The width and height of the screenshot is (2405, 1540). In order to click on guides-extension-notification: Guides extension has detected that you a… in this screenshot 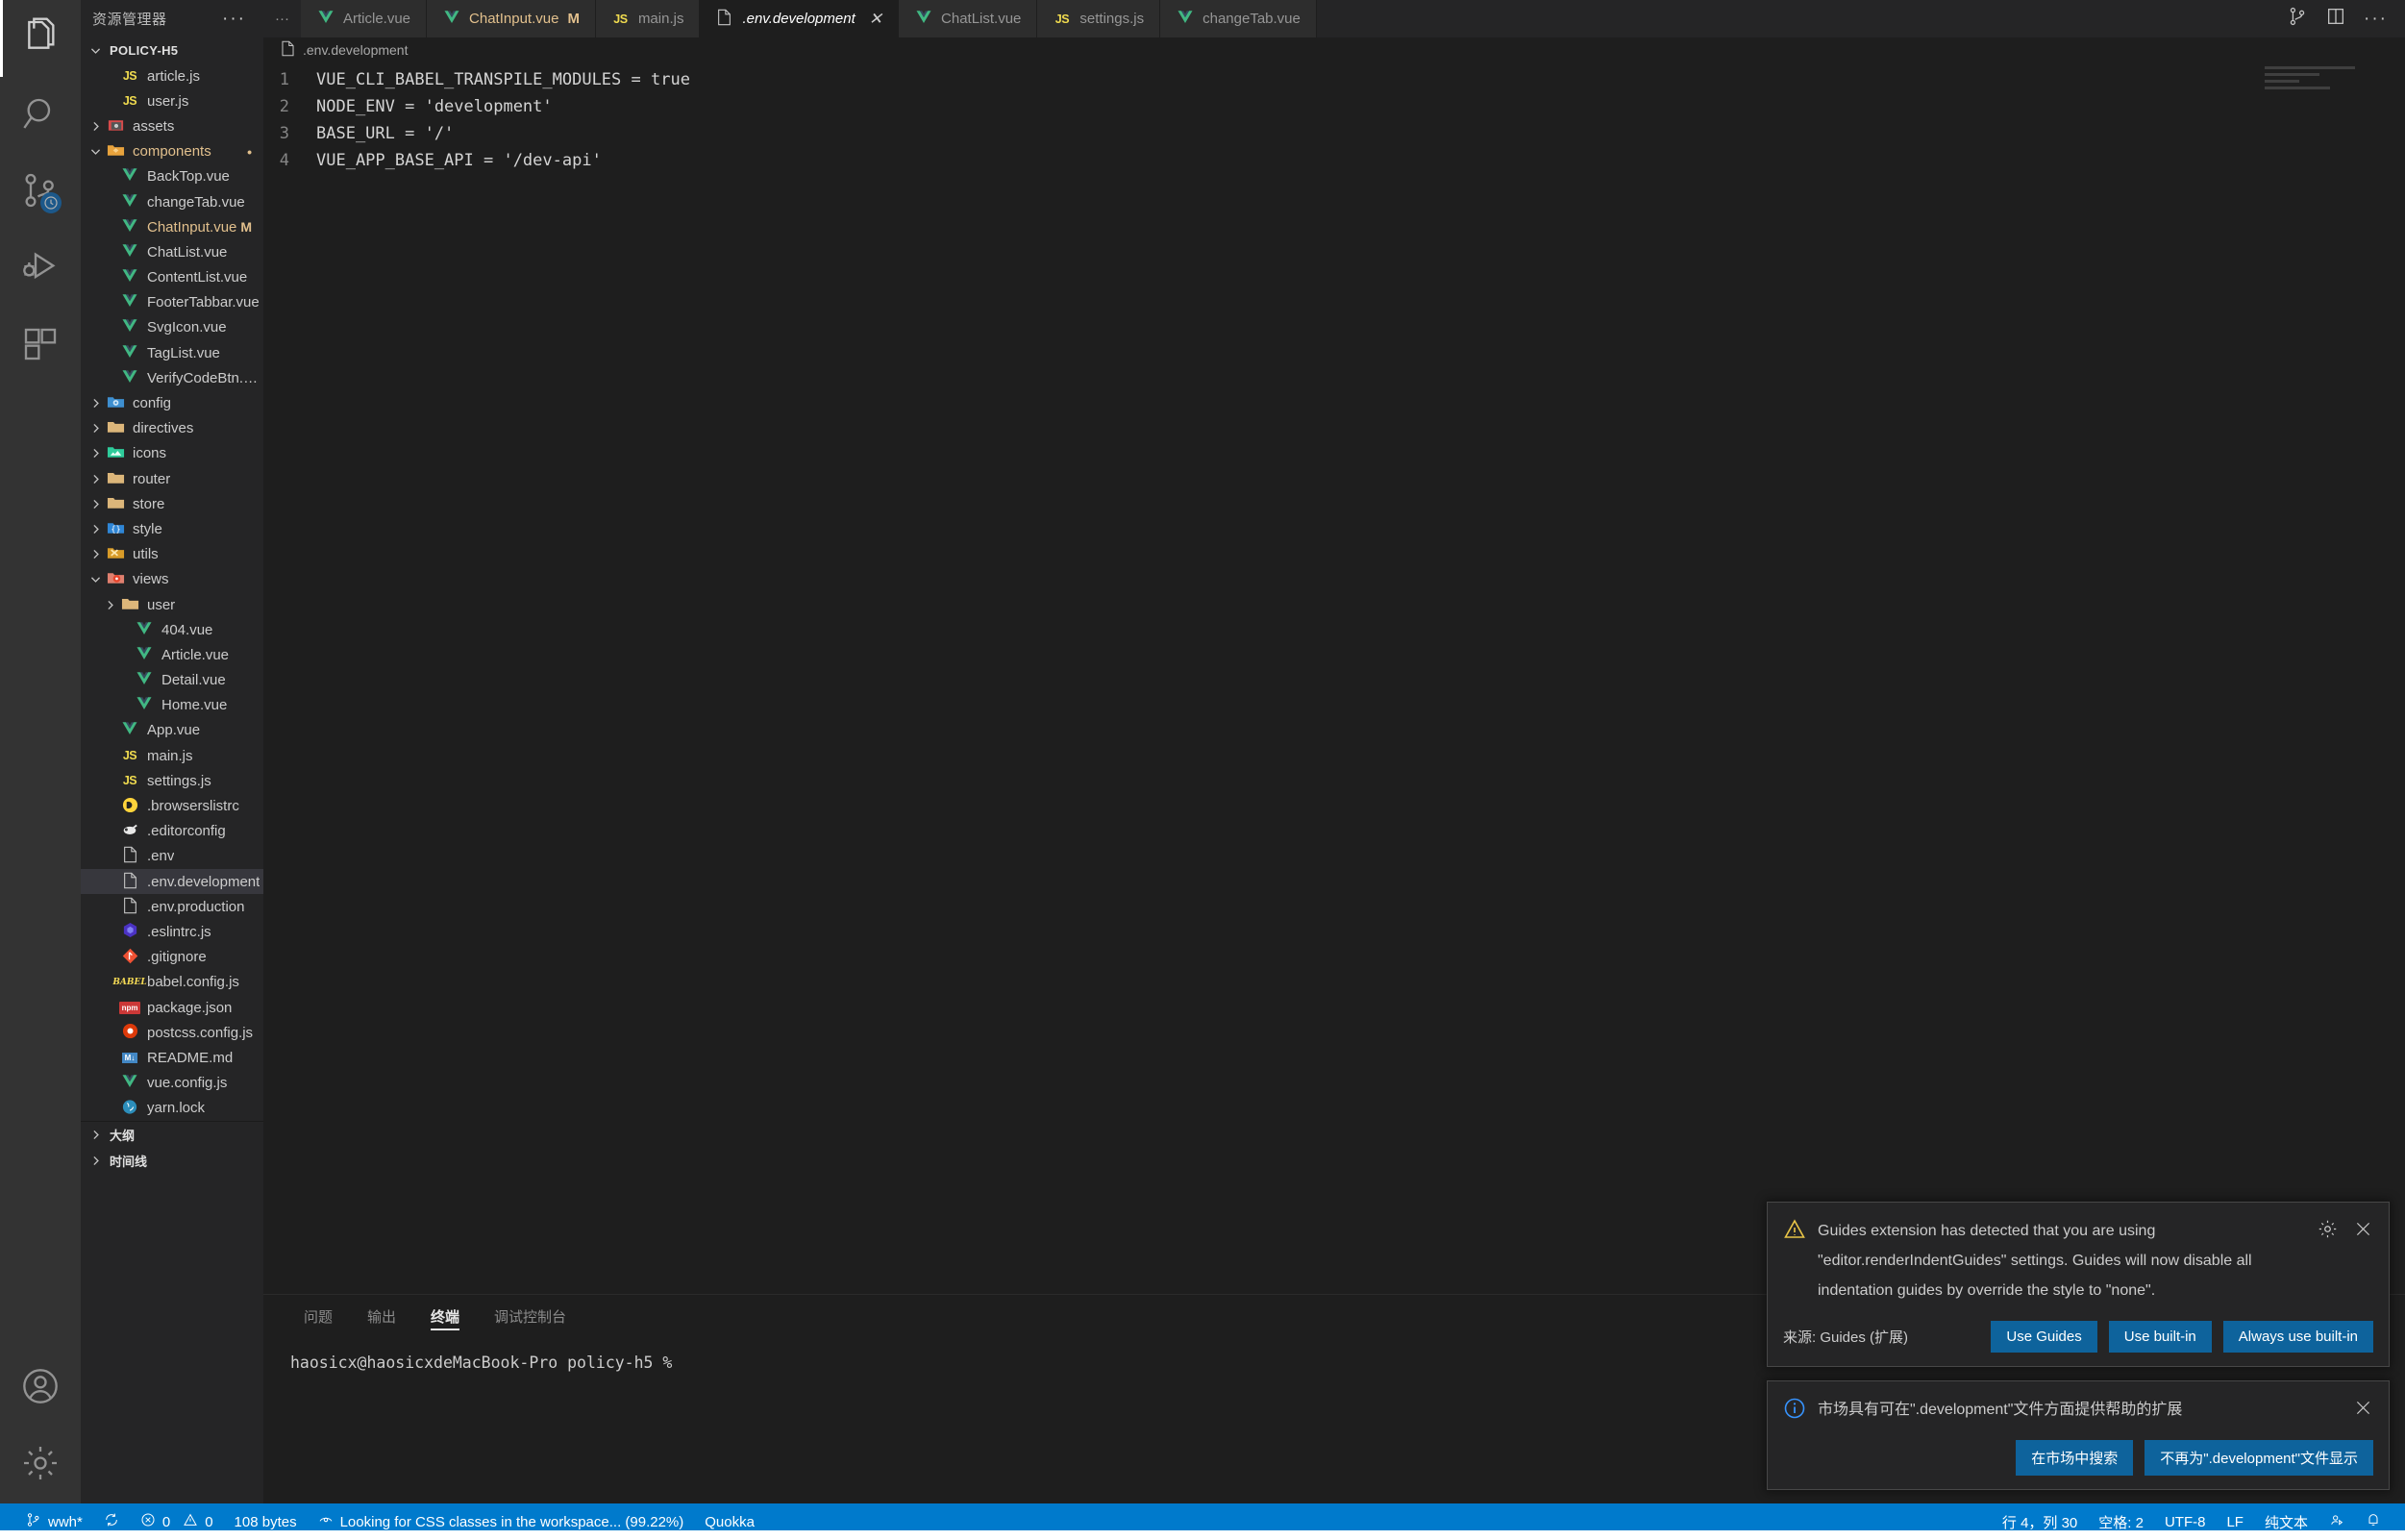, I will do `click(2078, 1284)`.